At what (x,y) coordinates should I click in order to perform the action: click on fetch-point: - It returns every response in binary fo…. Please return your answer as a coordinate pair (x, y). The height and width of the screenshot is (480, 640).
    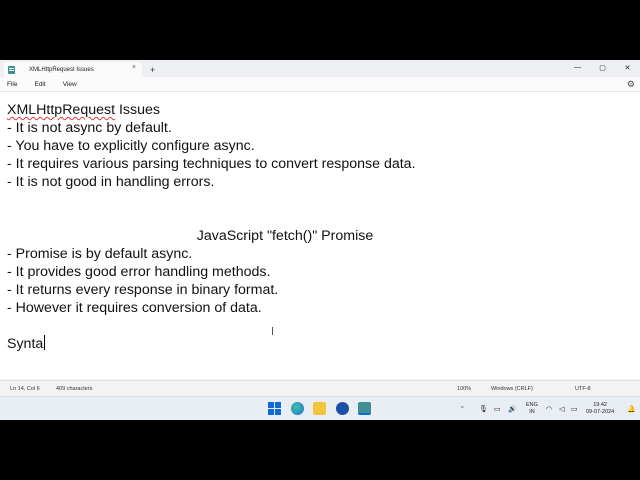
    Looking at the image, I should click on (143, 290).